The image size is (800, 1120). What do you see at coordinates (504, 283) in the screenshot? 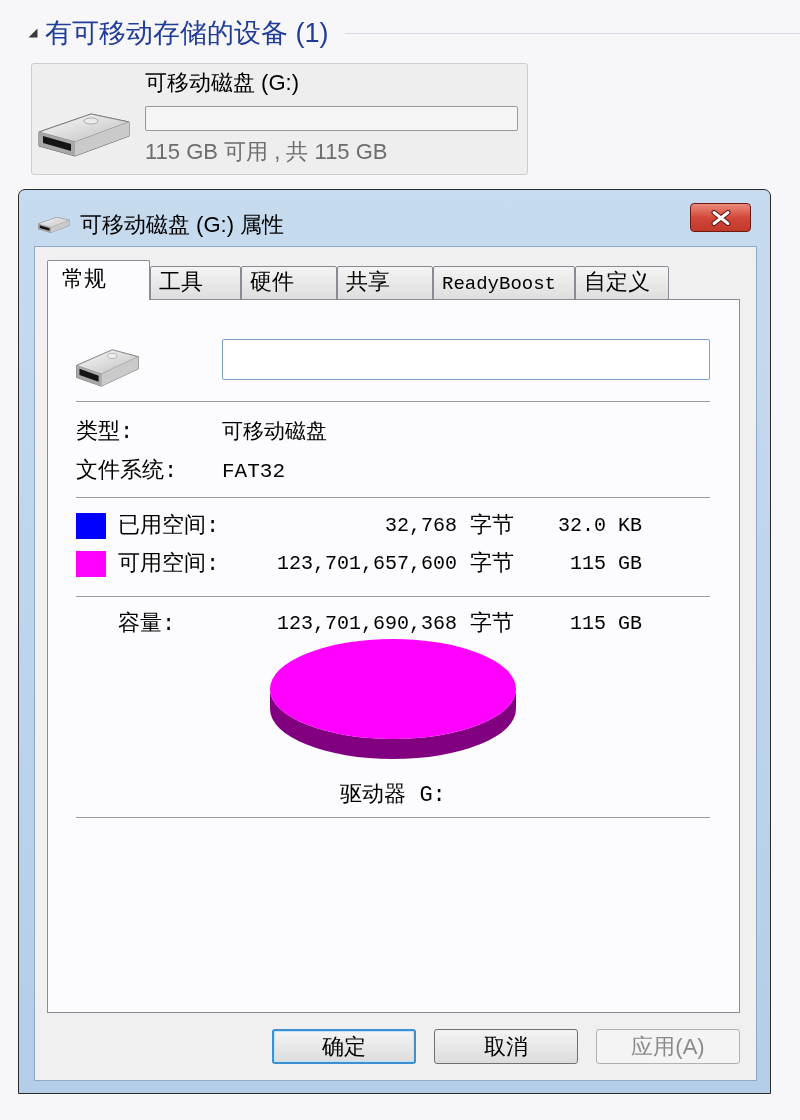
I see `tab: ReadyBoost` at bounding box center [504, 283].